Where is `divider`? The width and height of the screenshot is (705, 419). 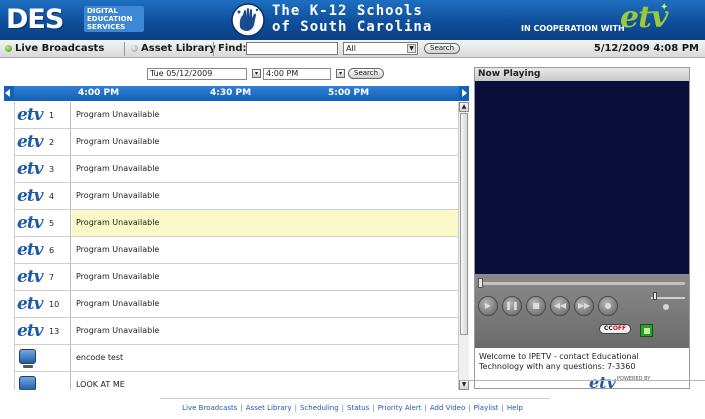
divider is located at coordinates (213, 49).